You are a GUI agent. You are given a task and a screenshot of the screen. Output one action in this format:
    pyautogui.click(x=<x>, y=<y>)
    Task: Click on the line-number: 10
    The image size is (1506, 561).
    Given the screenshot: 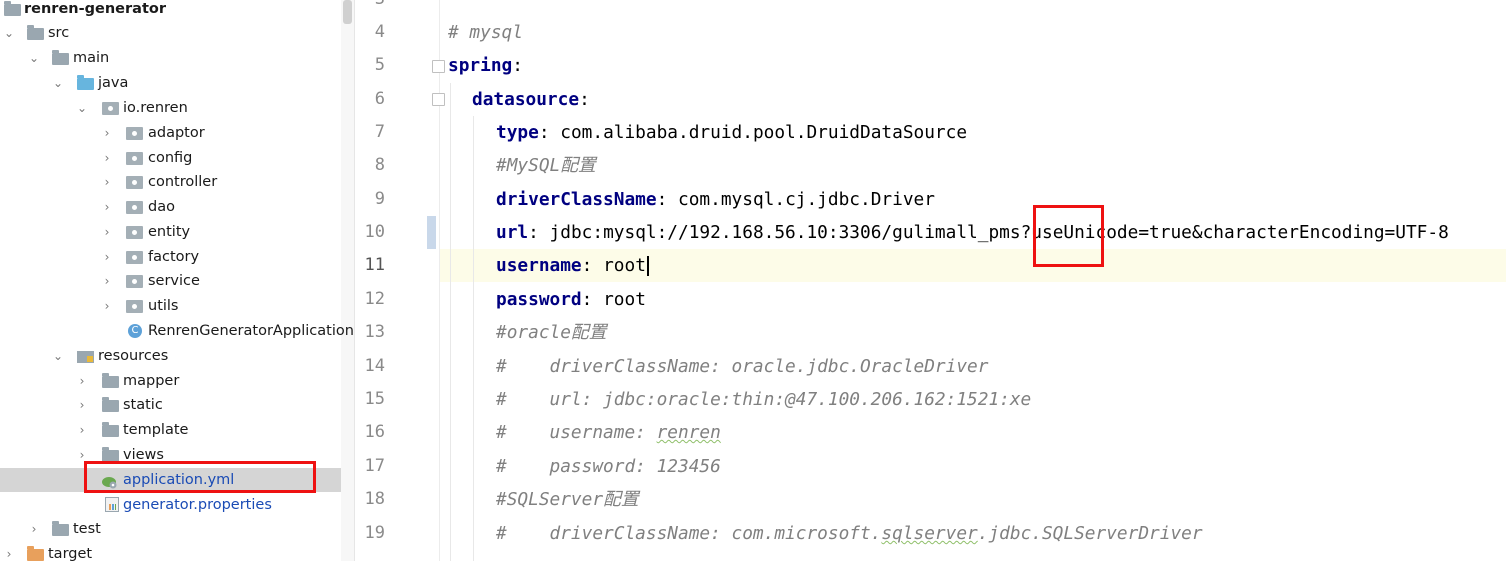 What is the action you would take?
    pyautogui.click(x=374, y=232)
    